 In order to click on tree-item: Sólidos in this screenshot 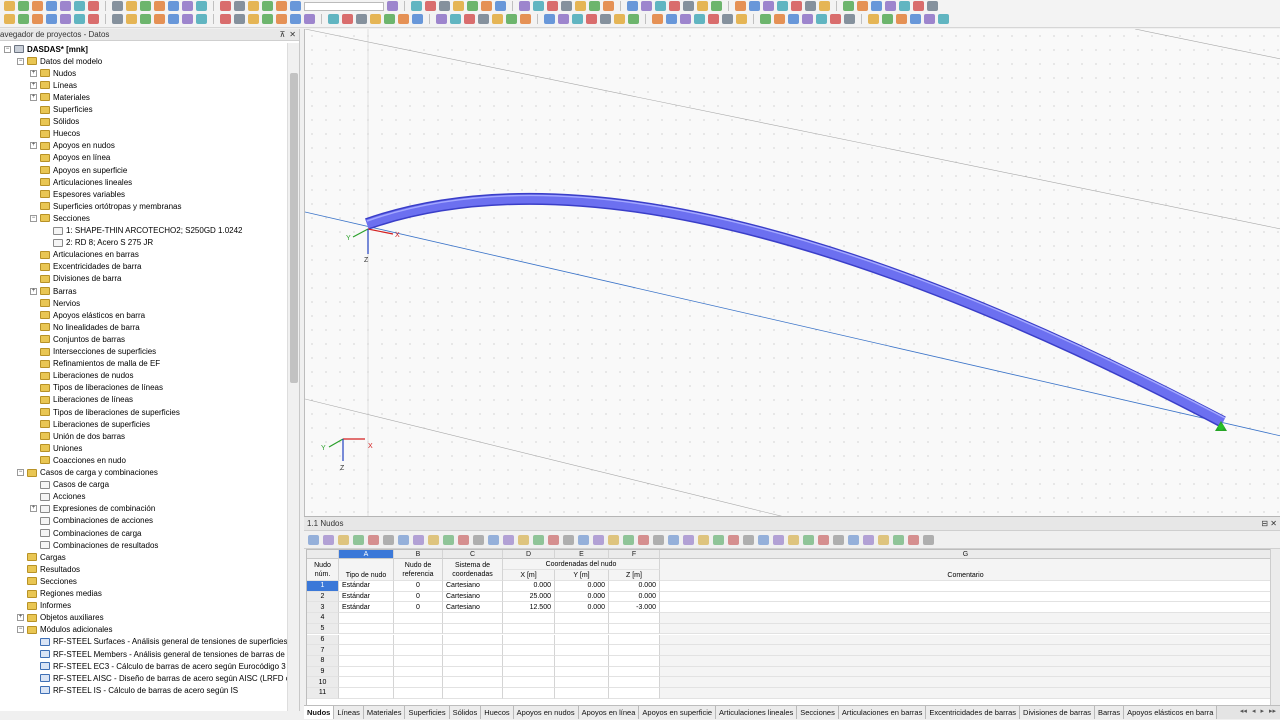, I will do `click(54, 122)`.